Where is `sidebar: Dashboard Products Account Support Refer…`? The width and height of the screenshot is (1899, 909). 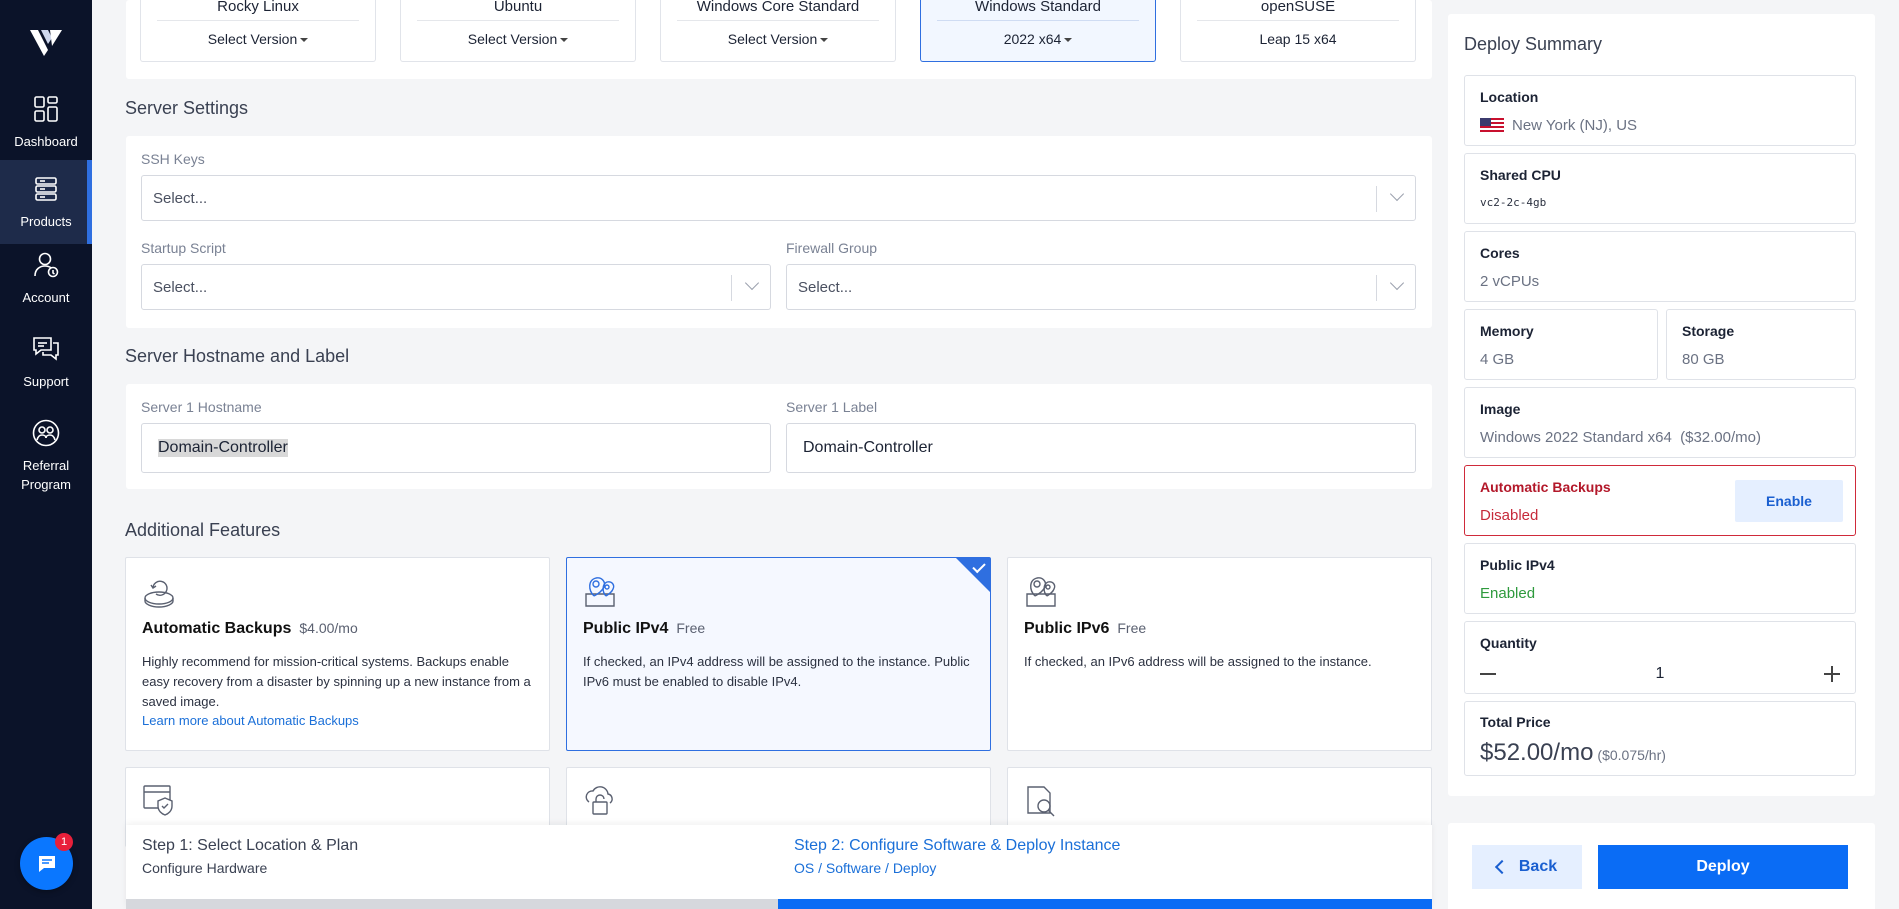
sidebar: Dashboard Products Account Support Refer… is located at coordinates (46, 454).